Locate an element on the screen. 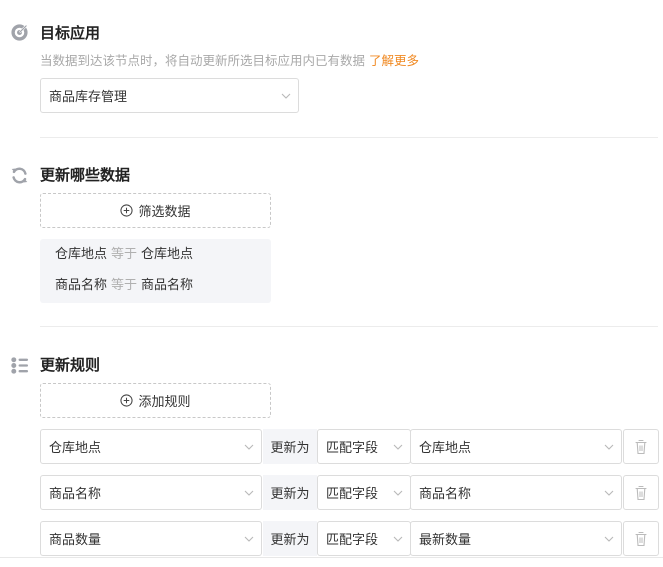 The height and width of the screenshot is (567, 663). filter-data-button: 筛选数据 is located at coordinates (155, 210).